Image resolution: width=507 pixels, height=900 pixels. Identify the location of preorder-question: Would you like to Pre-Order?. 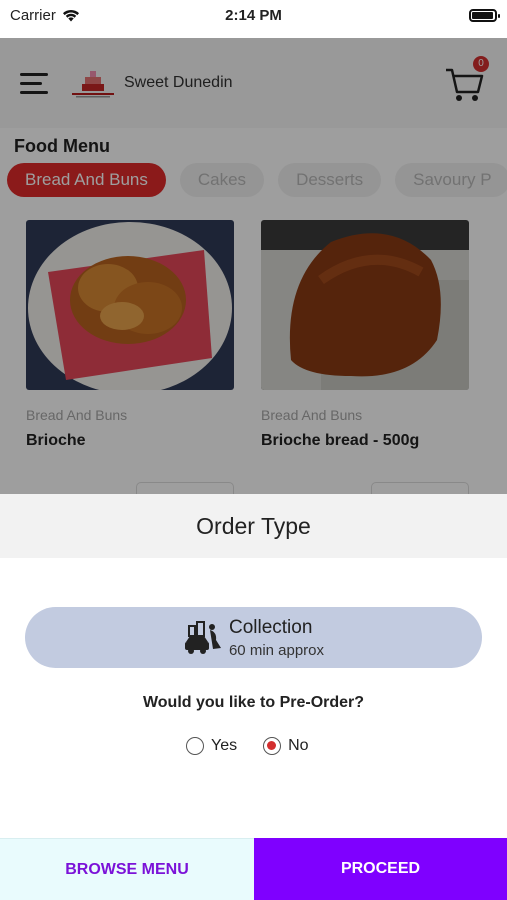
(253, 702).